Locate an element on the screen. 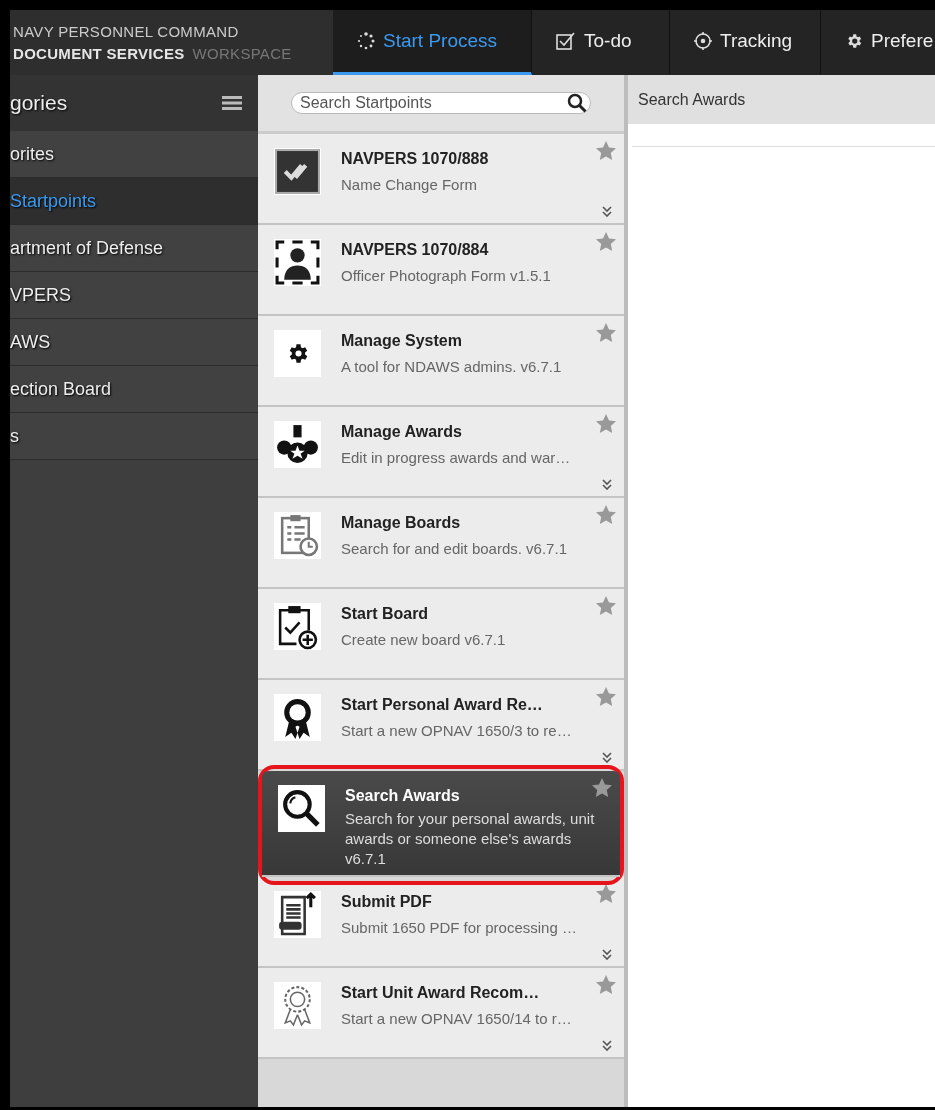 The width and height of the screenshot is (935, 1110). startpoint-card: Search Awards Search for your personal awards, unit awards or someone else's awards v6.7.1 is located at coordinates (441, 824).